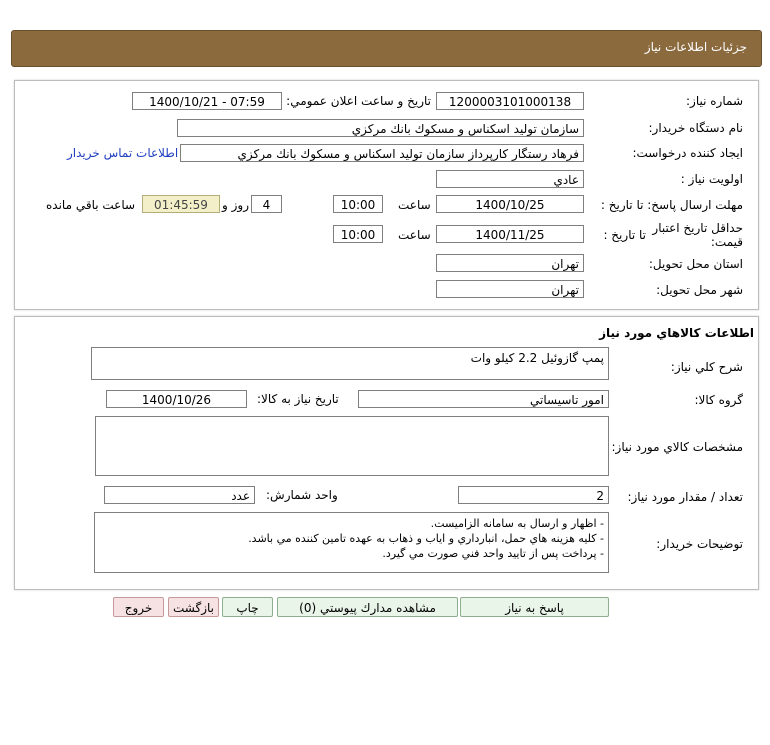 The height and width of the screenshot is (745, 770). I want to click on page-header: جزئيات اطلاعات نياز, so click(386, 48).